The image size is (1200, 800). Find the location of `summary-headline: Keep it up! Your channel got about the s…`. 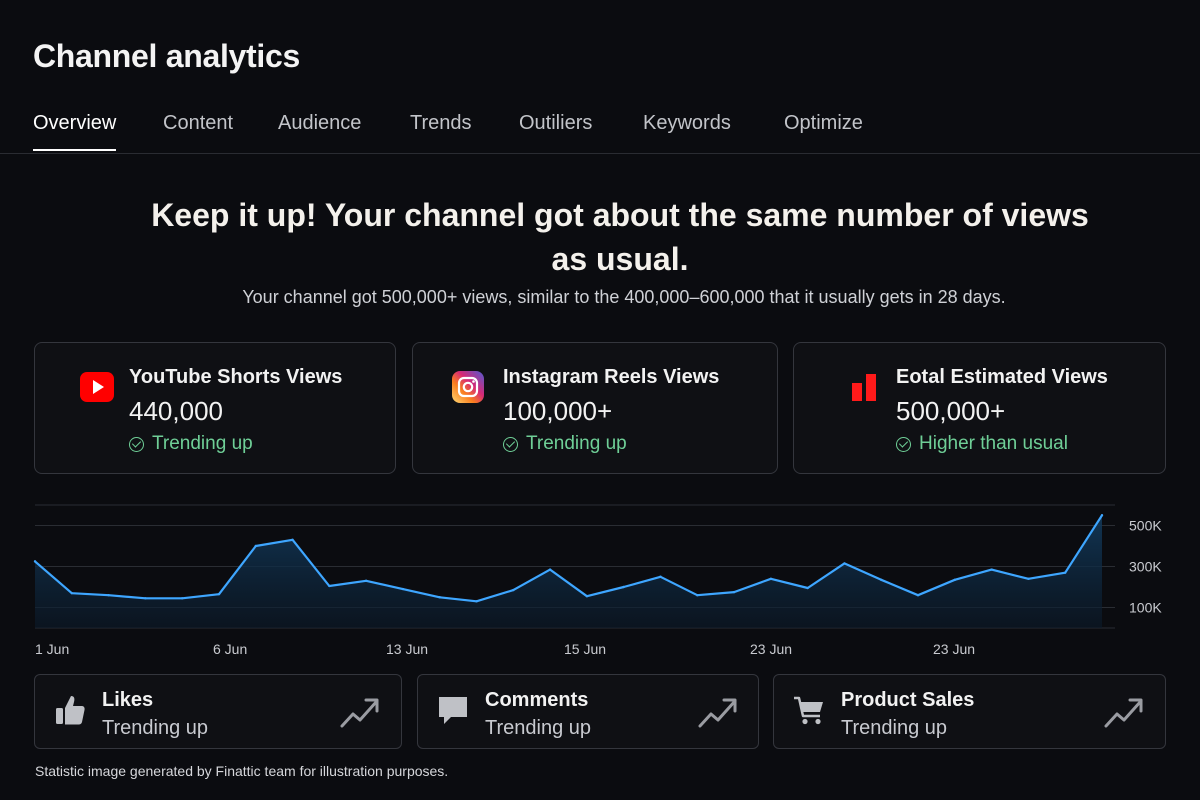

summary-headline: Keep it up! Your channel got about the s… is located at coordinates (600, 237).